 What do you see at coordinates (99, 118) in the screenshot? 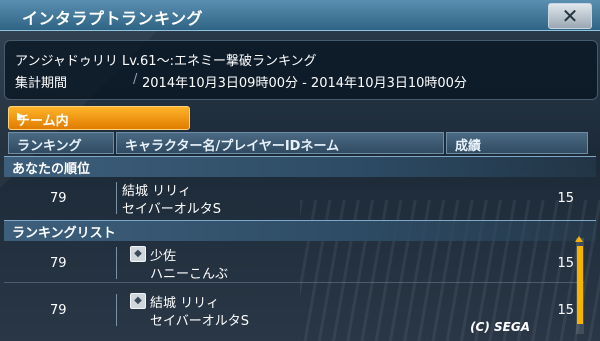
I see `team-tab-button: チーム内 ▶` at bounding box center [99, 118].